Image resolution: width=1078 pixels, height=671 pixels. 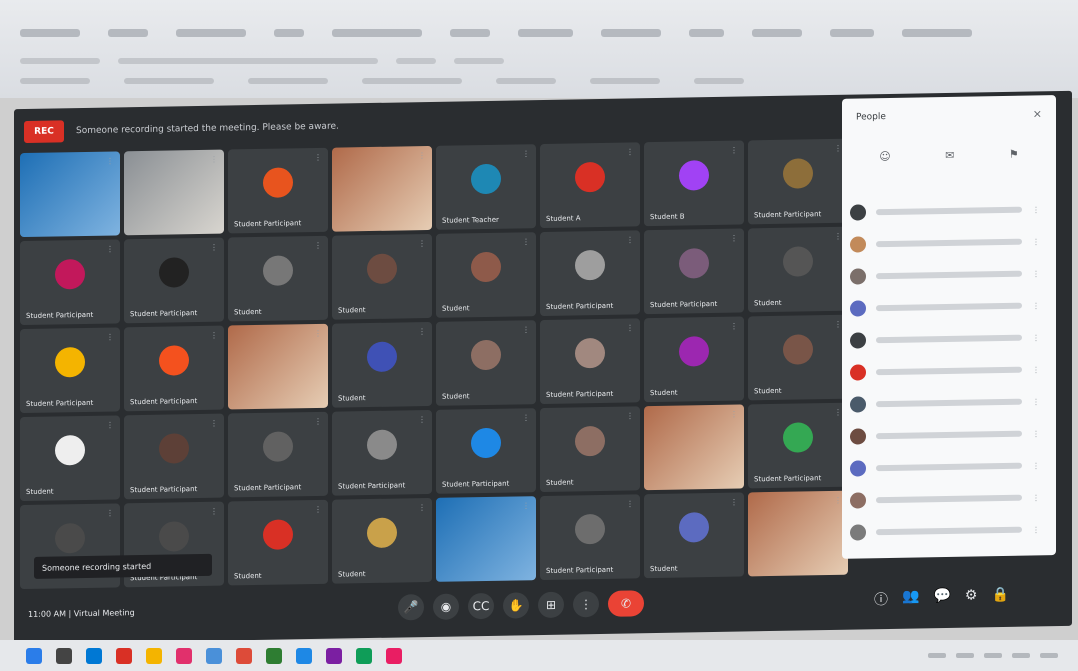 What do you see at coordinates (446, 606) in the screenshot?
I see `camera-button: ◉` at bounding box center [446, 606].